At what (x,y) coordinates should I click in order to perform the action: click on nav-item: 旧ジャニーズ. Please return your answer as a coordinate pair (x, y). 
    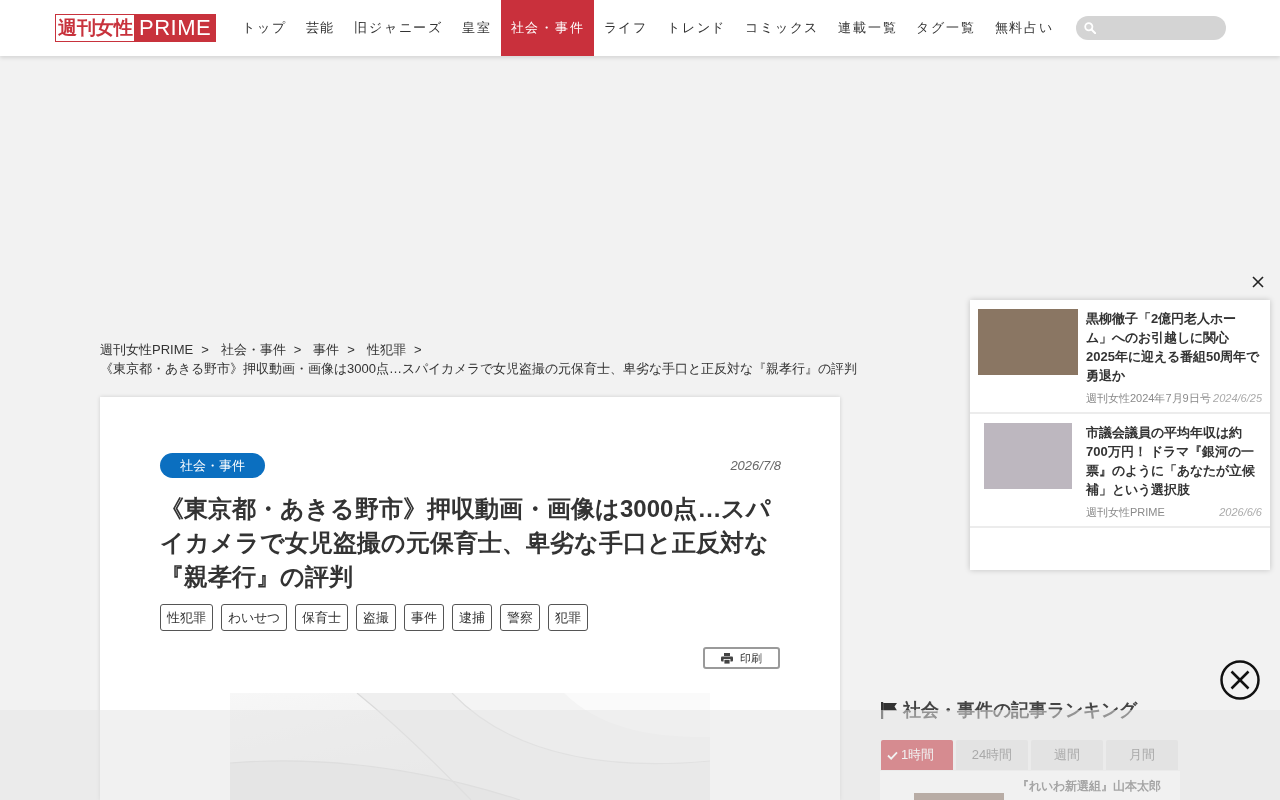
    Looking at the image, I should click on (398, 28).